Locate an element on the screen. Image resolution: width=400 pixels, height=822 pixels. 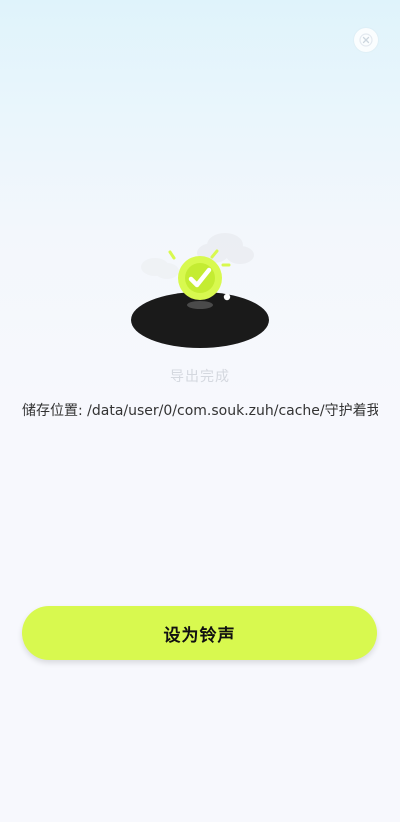
set-ringtone-button: 设为铃声 is located at coordinates (199, 633).